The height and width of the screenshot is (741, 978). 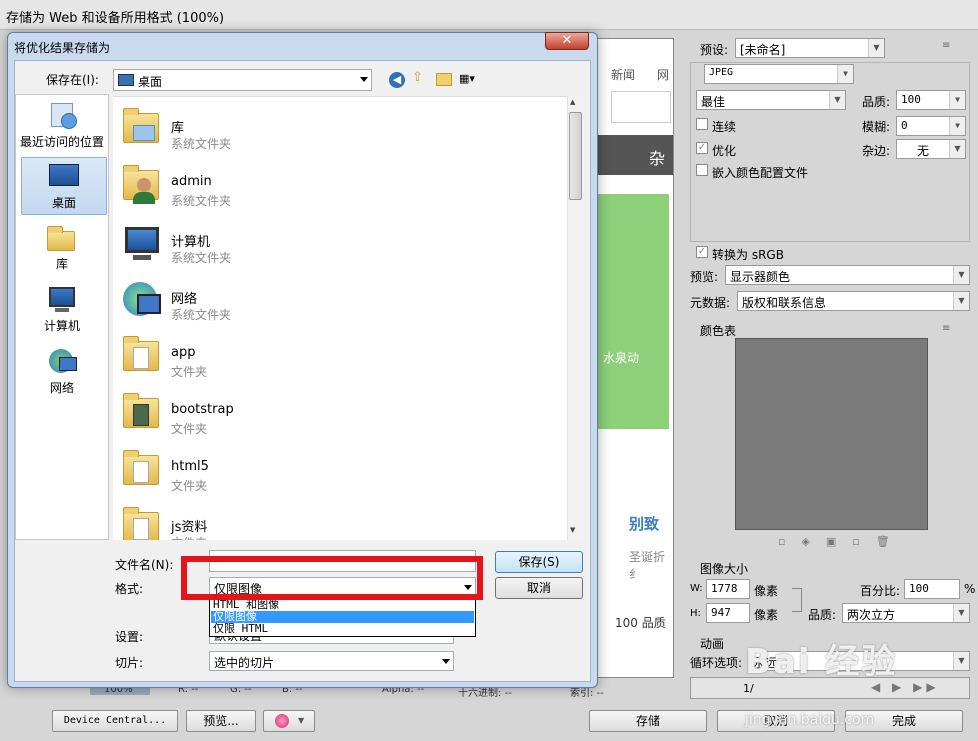 I want to click on close-icon: ✕, so click(x=567, y=41).